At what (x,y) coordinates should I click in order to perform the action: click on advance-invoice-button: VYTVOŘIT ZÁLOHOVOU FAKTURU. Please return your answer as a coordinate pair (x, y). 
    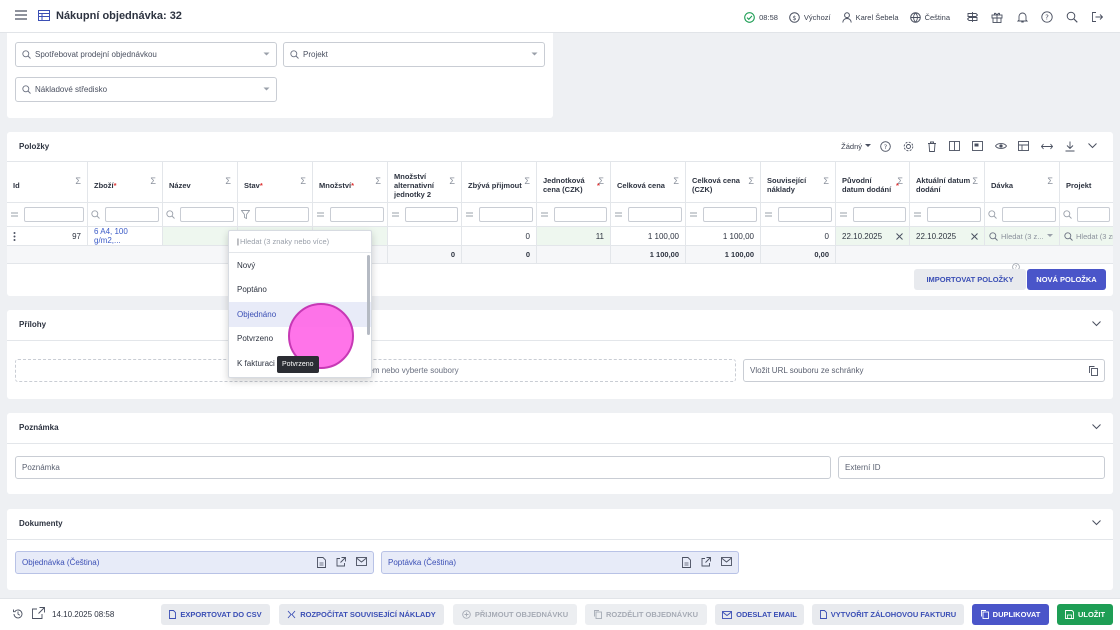
    Looking at the image, I should click on (888, 614).